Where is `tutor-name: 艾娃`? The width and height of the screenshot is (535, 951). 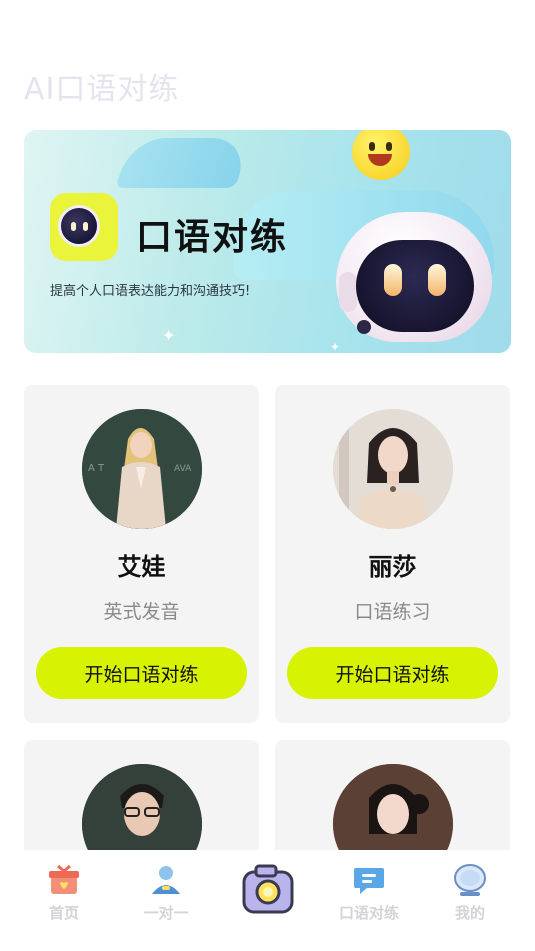
tutor-name: 艾娃 is located at coordinates (141, 567).